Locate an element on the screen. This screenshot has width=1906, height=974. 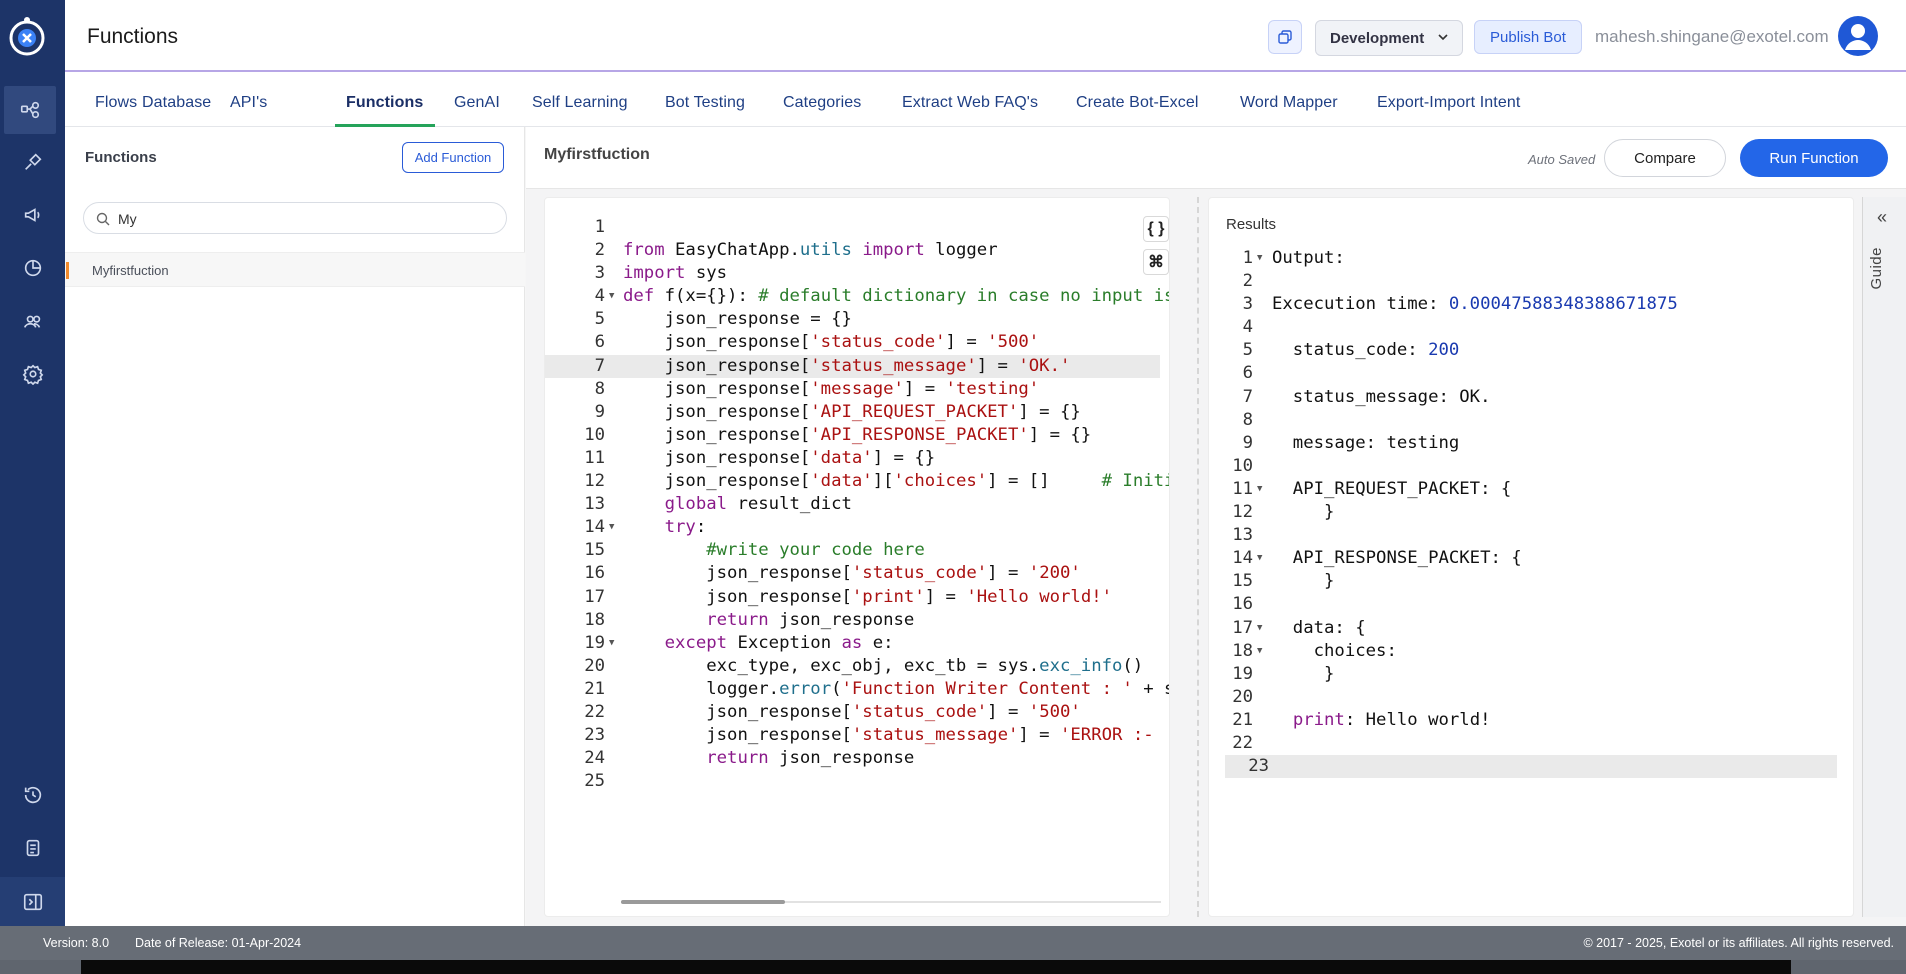
code-line: 24 return json_response is located at coordinates (852, 758).